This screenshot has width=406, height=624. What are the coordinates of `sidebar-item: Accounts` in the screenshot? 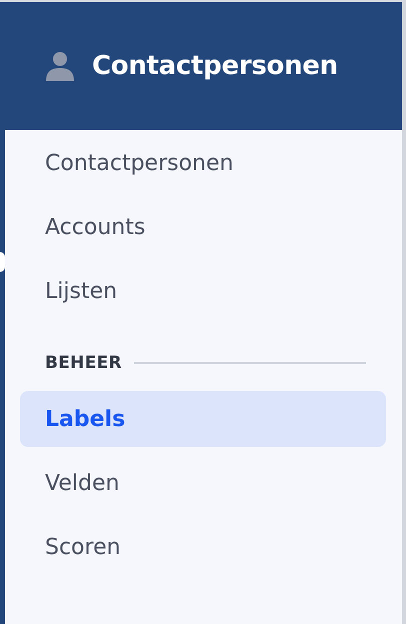 It's located at (203, 227).